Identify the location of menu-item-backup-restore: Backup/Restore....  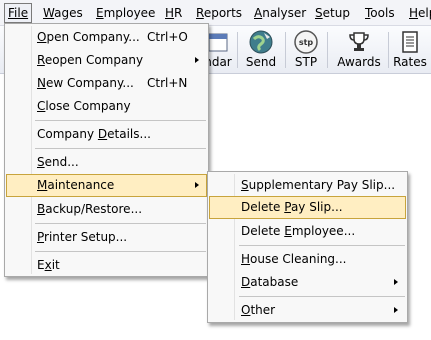
(106, 209).